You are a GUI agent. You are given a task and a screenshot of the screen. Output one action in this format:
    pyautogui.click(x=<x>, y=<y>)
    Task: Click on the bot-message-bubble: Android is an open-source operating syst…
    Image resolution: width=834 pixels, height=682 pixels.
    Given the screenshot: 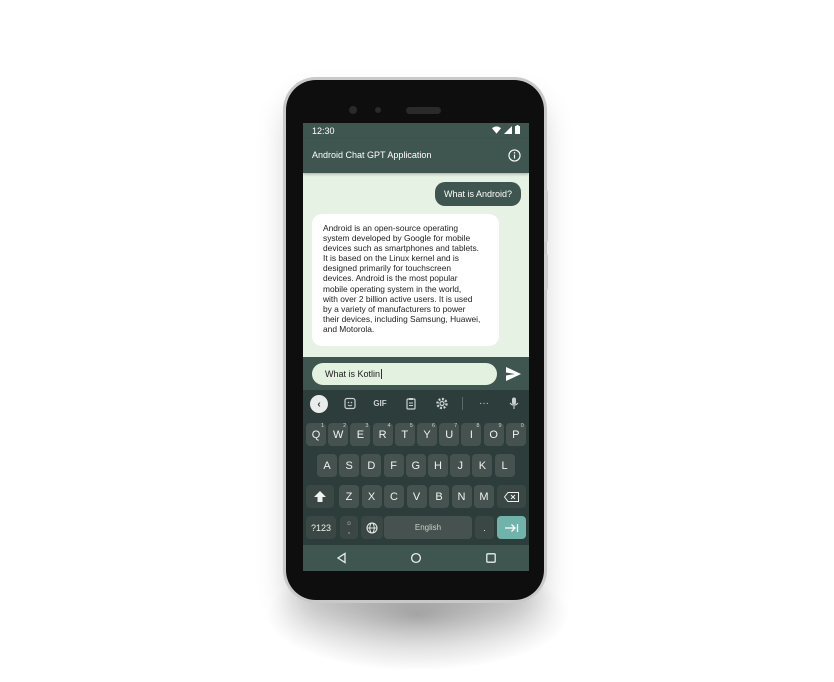 What is the action you would take?
    pyautogui.click(x=405, y=280)
    